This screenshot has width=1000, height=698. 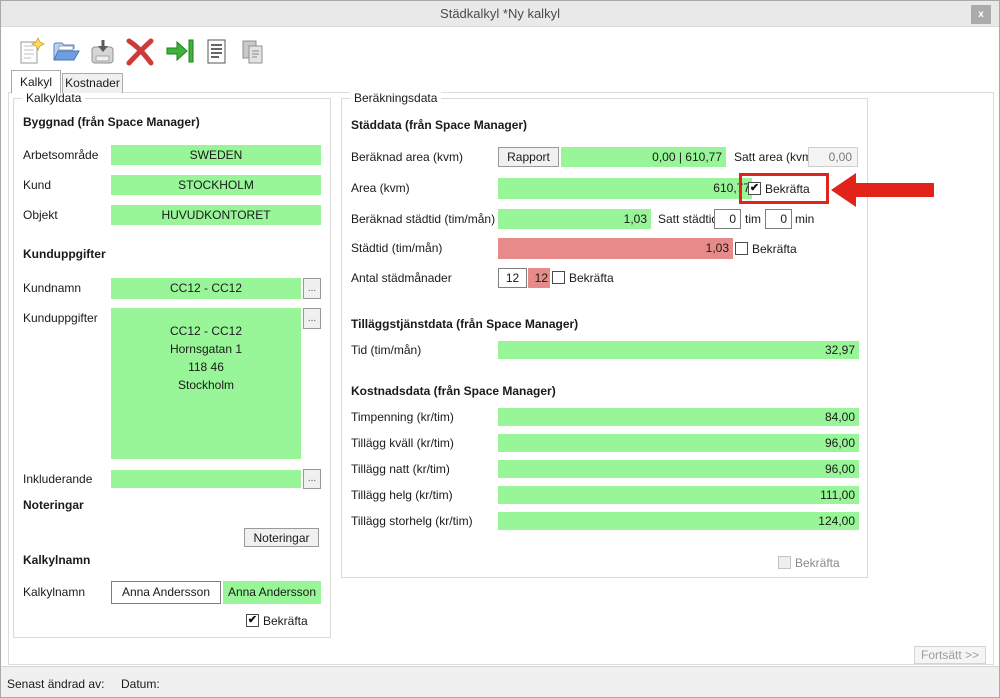 What do you see at coordinates (678, 469) in the screenshot?
I see `field-tillagg-natt: 96,00` at bounding box center [678, 469].